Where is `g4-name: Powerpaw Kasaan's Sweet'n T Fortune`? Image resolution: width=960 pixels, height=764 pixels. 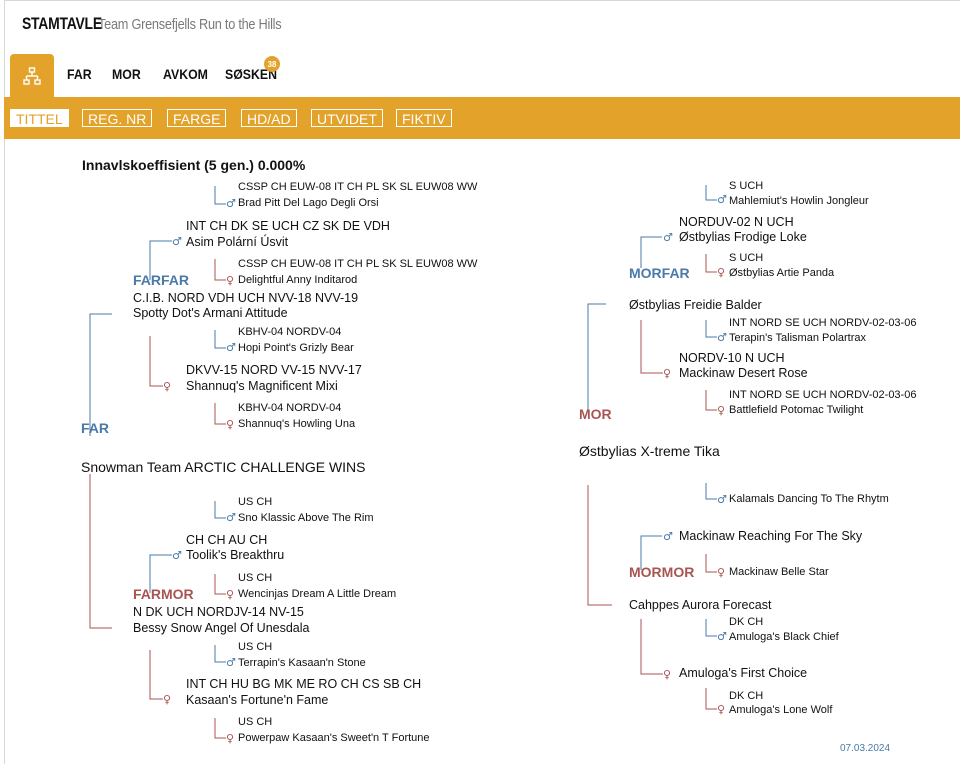 g4-name: Powerpaw Kasaan's Sweet'n T Fortune is located at coordinates (334, 738).